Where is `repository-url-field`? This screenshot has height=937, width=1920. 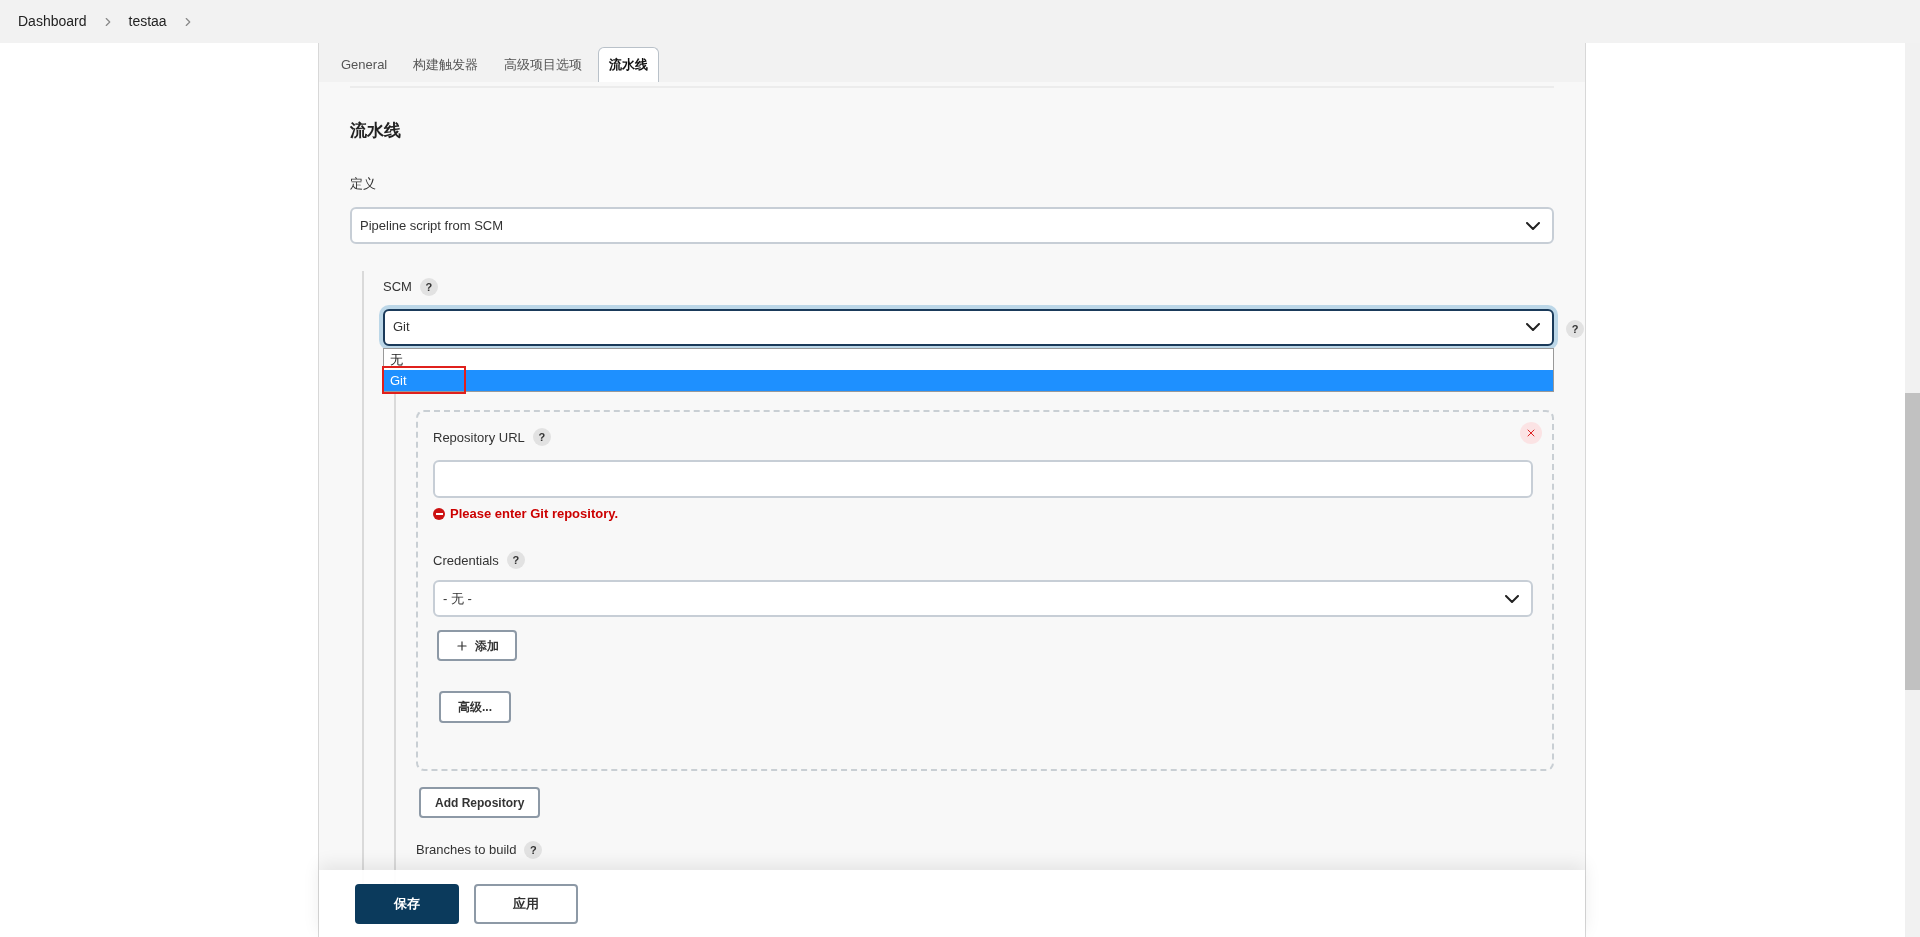
repository-url-field is located at coordinates (983, 479).